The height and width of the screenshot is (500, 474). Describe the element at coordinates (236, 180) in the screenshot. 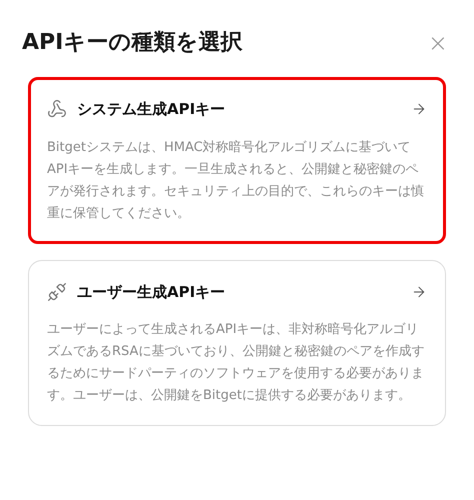

I see `option-description: Bitgetシステムは、HMAC対称暗号化アルゴリズムに基づいてAPIキーを生成します。一旦生成されると、公開鍵と秘密鍵のペアが発行されます。セキュリティ上の目的で、これらのキーは慎重に保管してください。` at that location.